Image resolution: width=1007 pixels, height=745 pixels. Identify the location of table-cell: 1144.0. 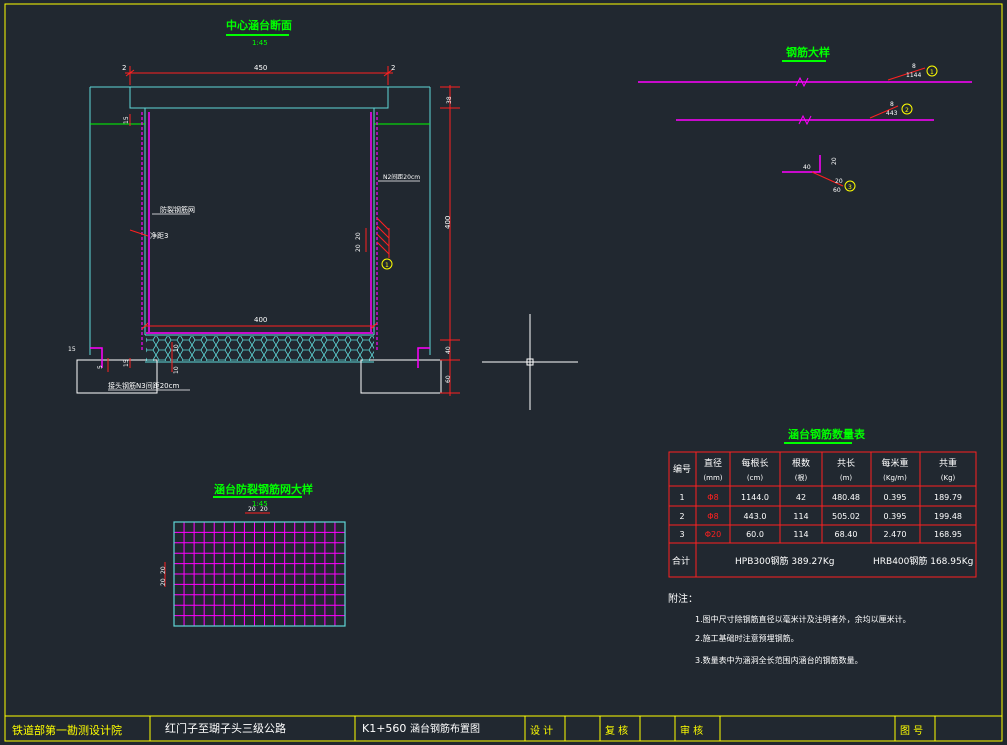
(755, 497).